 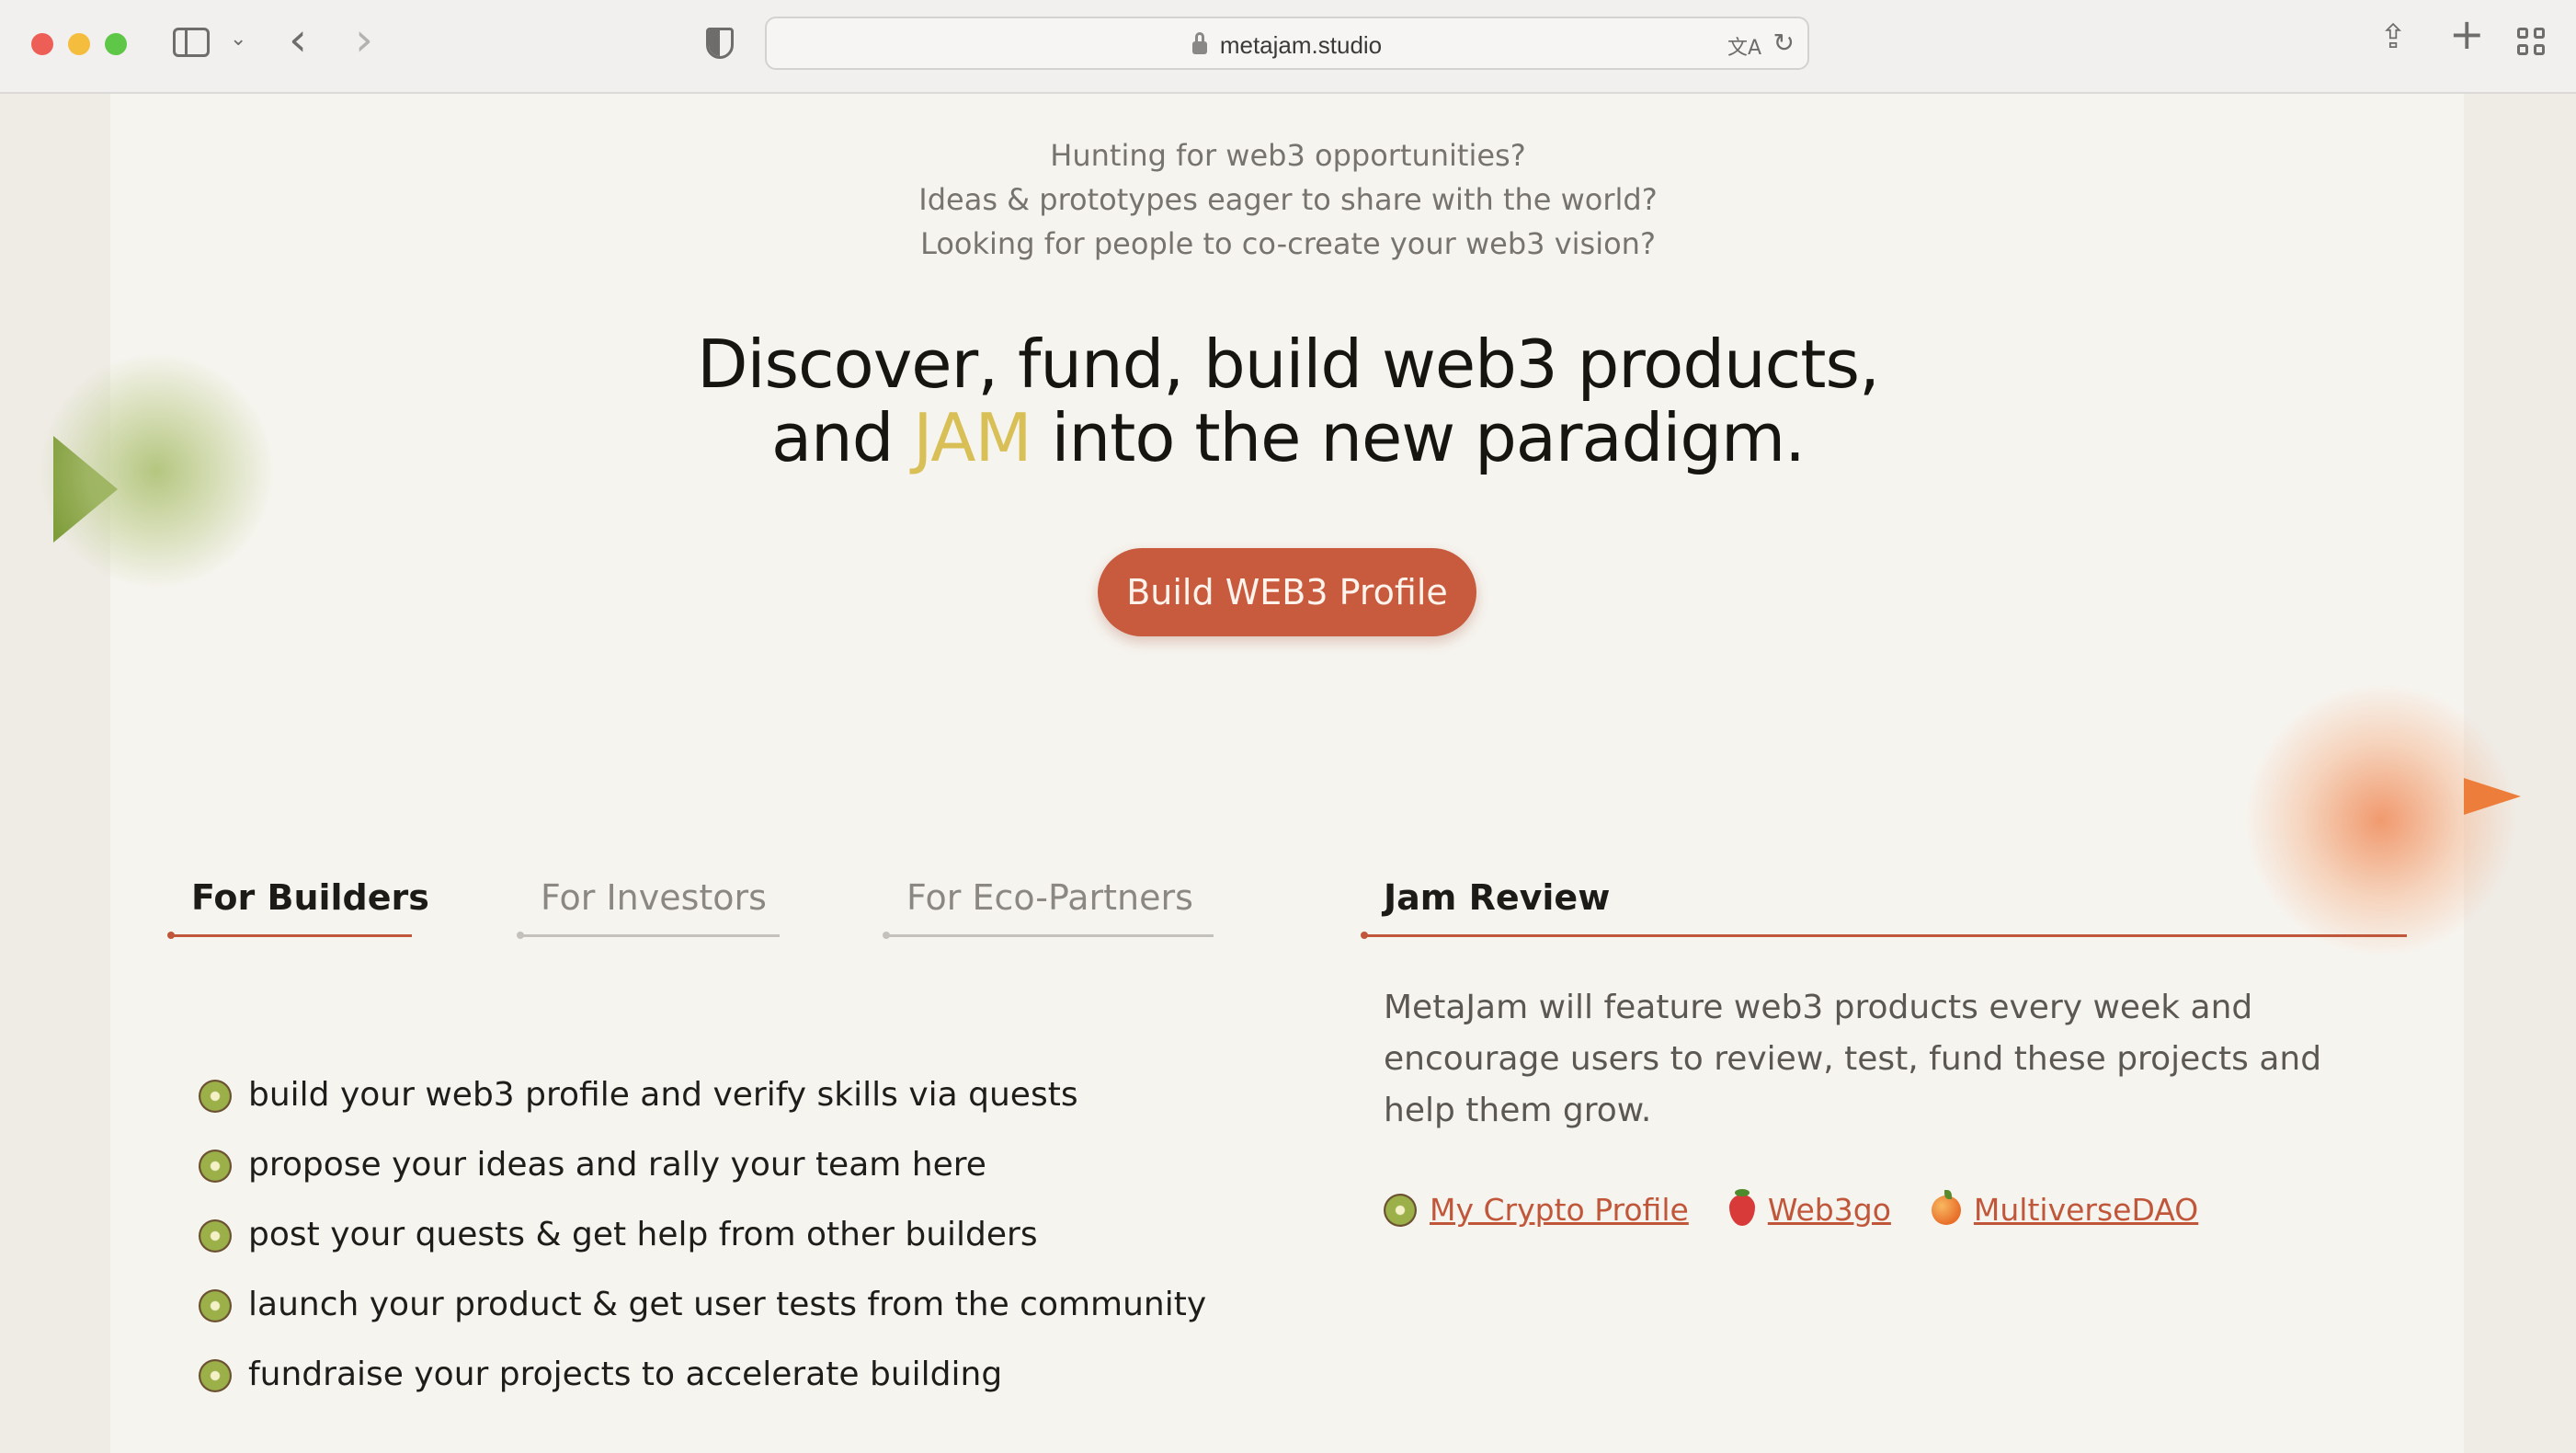 I want to click on hero-headline-line-1: Discover, fund, build web3 products,, so click(x=1288, y=364).